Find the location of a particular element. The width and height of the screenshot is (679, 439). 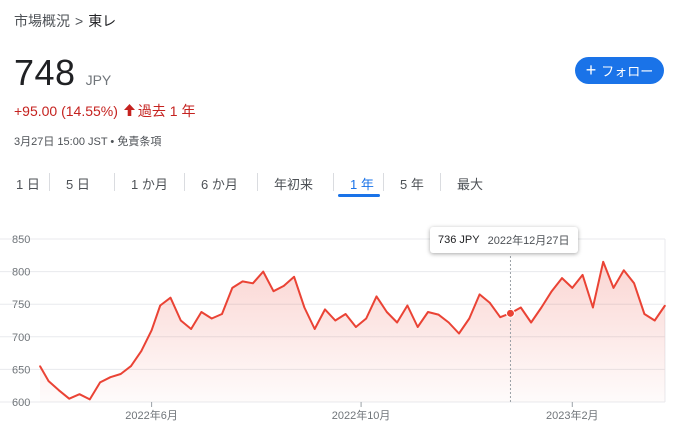

y-tick-label: 650 is located at coordinates (21, 370).